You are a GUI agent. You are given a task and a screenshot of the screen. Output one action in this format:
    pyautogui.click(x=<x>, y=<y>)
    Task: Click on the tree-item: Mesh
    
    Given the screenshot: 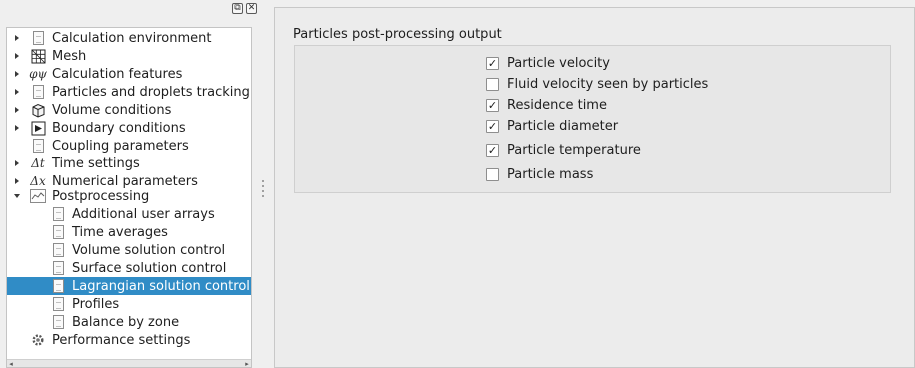 What is the action you would take?
    pyautogui.click(x=129, y=56)
    